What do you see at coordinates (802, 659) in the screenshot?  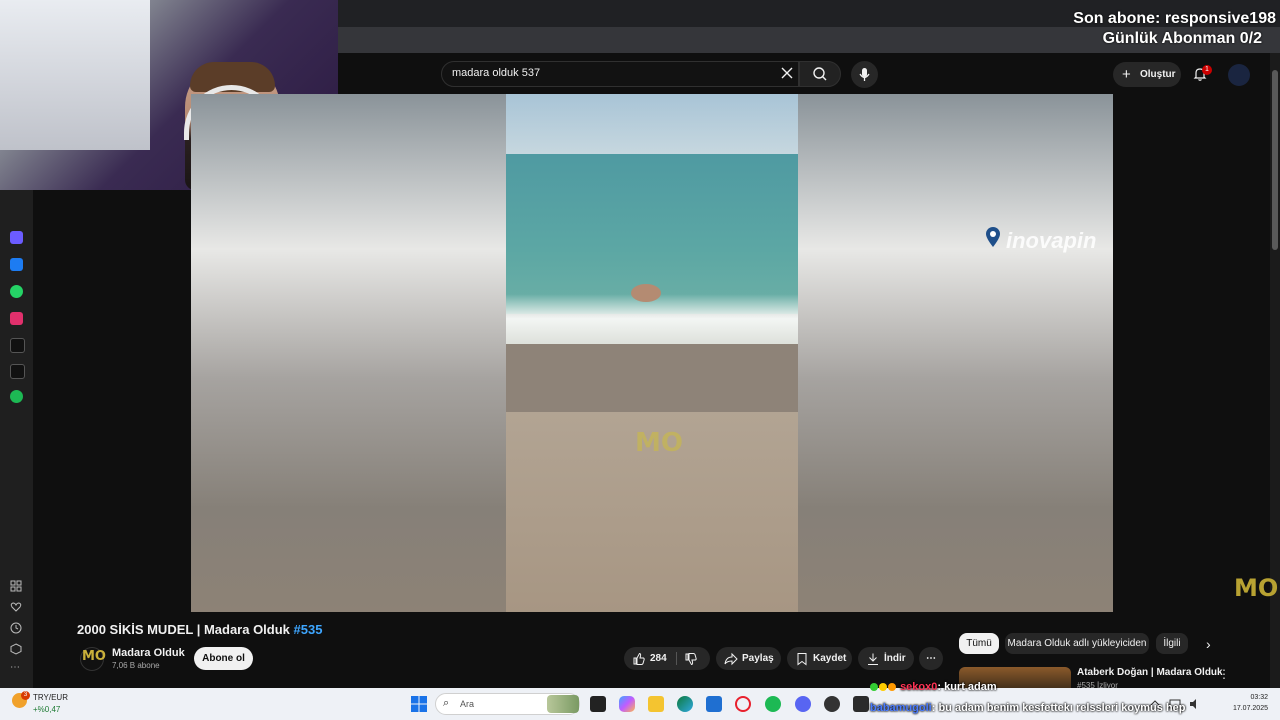 I see `bookmark-icon` at bounding box center [802, 659].